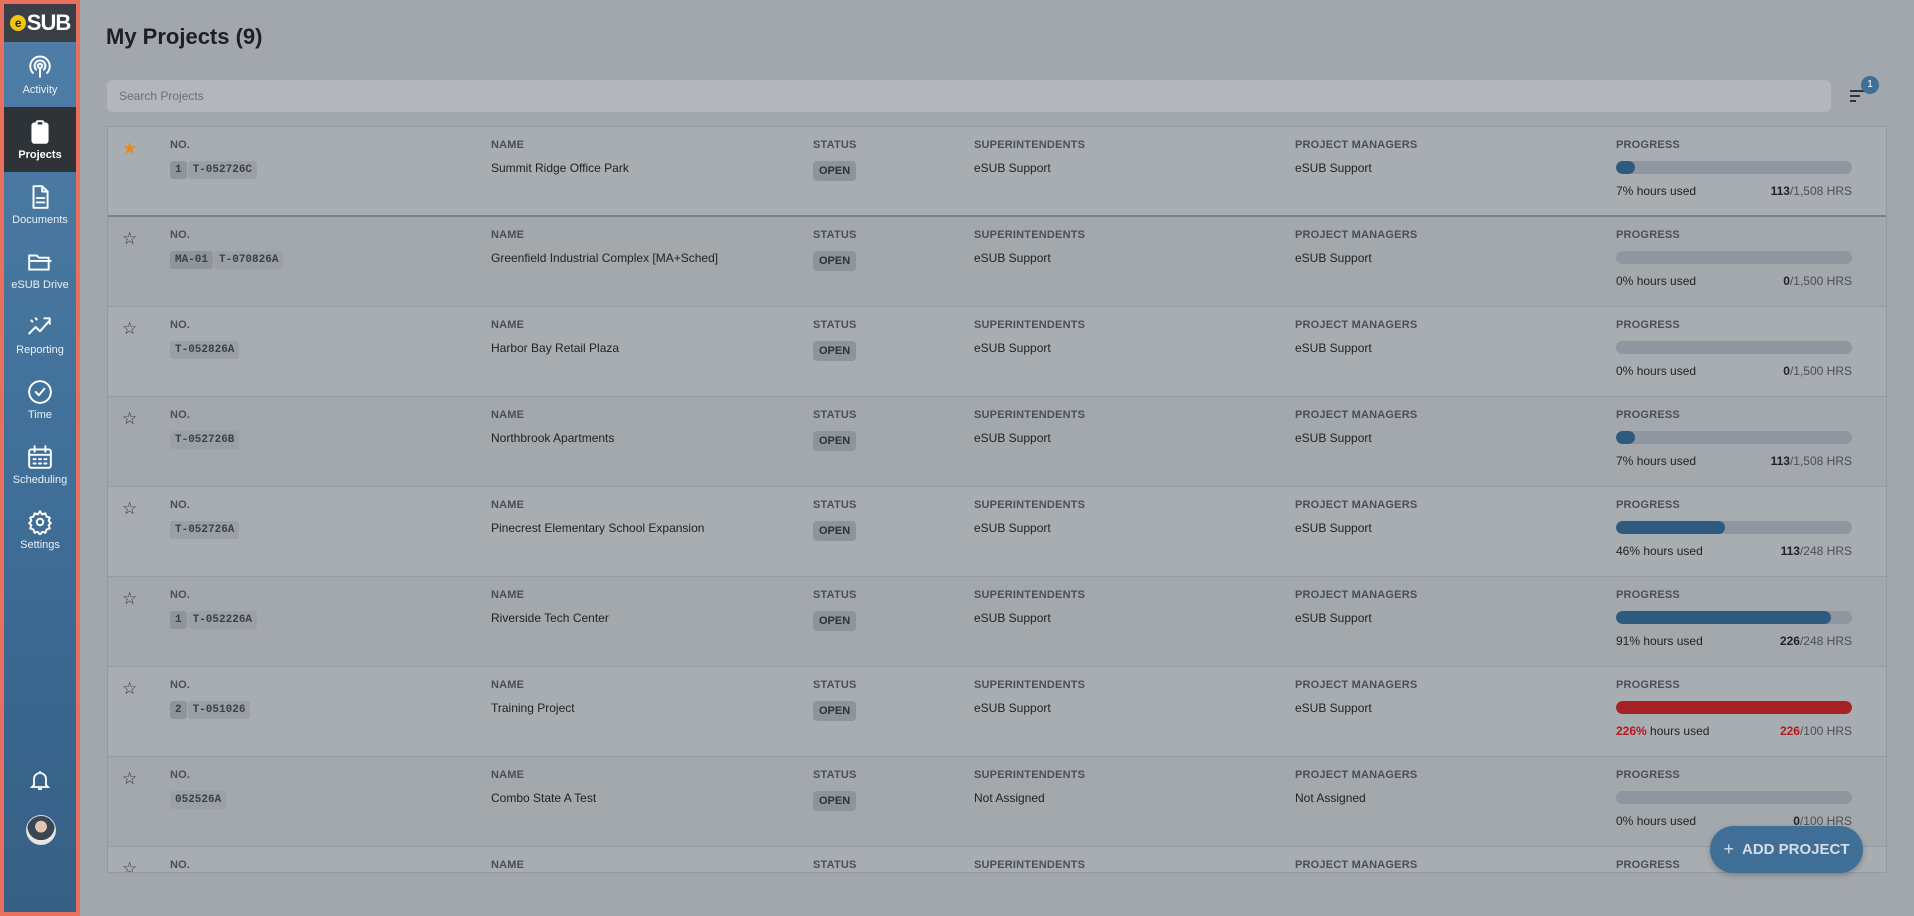 Image resolution: width=1914 pixels, height=916 pixels. Describe the element at coordinates (41, 830) in the screenshot. I see `avatar` at that location.